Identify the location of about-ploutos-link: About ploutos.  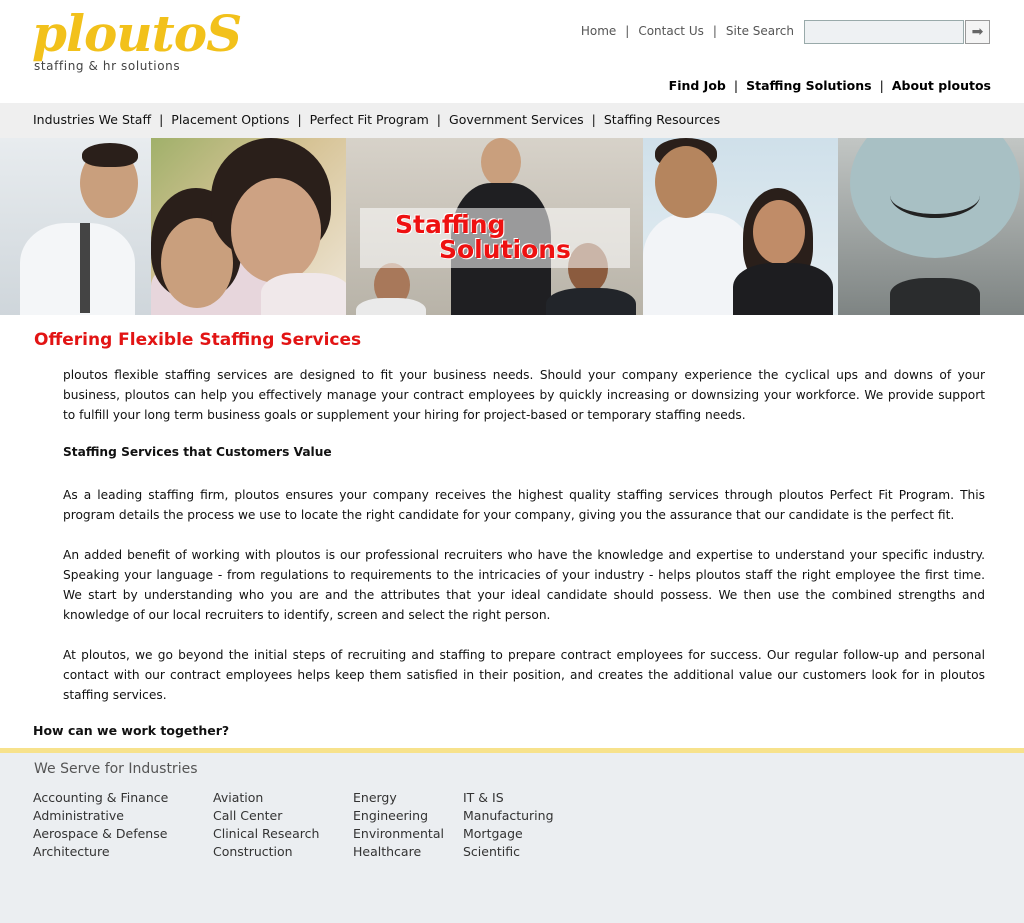
(941, 85).